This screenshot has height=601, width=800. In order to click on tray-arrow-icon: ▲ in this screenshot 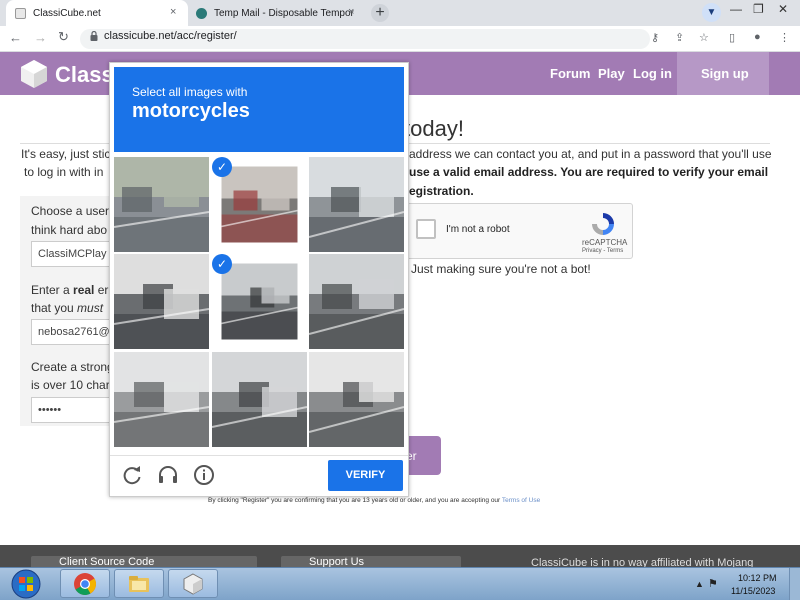, I will do `click(699, 584)`.